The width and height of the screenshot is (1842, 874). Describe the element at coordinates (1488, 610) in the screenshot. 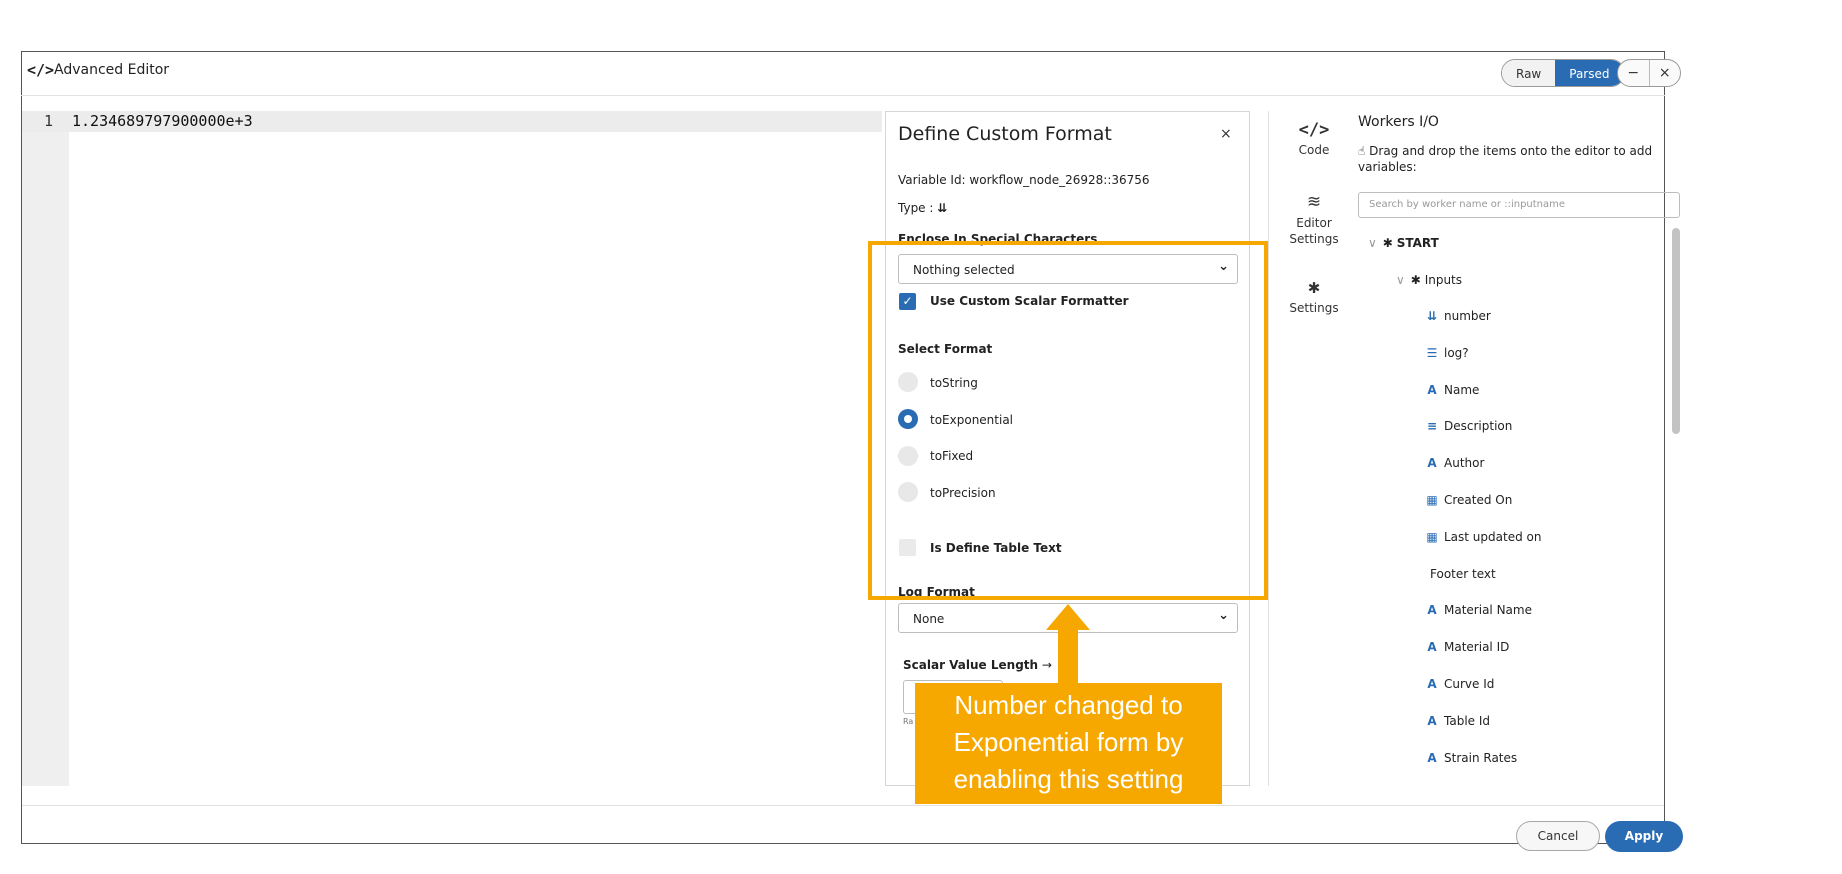

I see `tree-item-label: Material Name` at that location.